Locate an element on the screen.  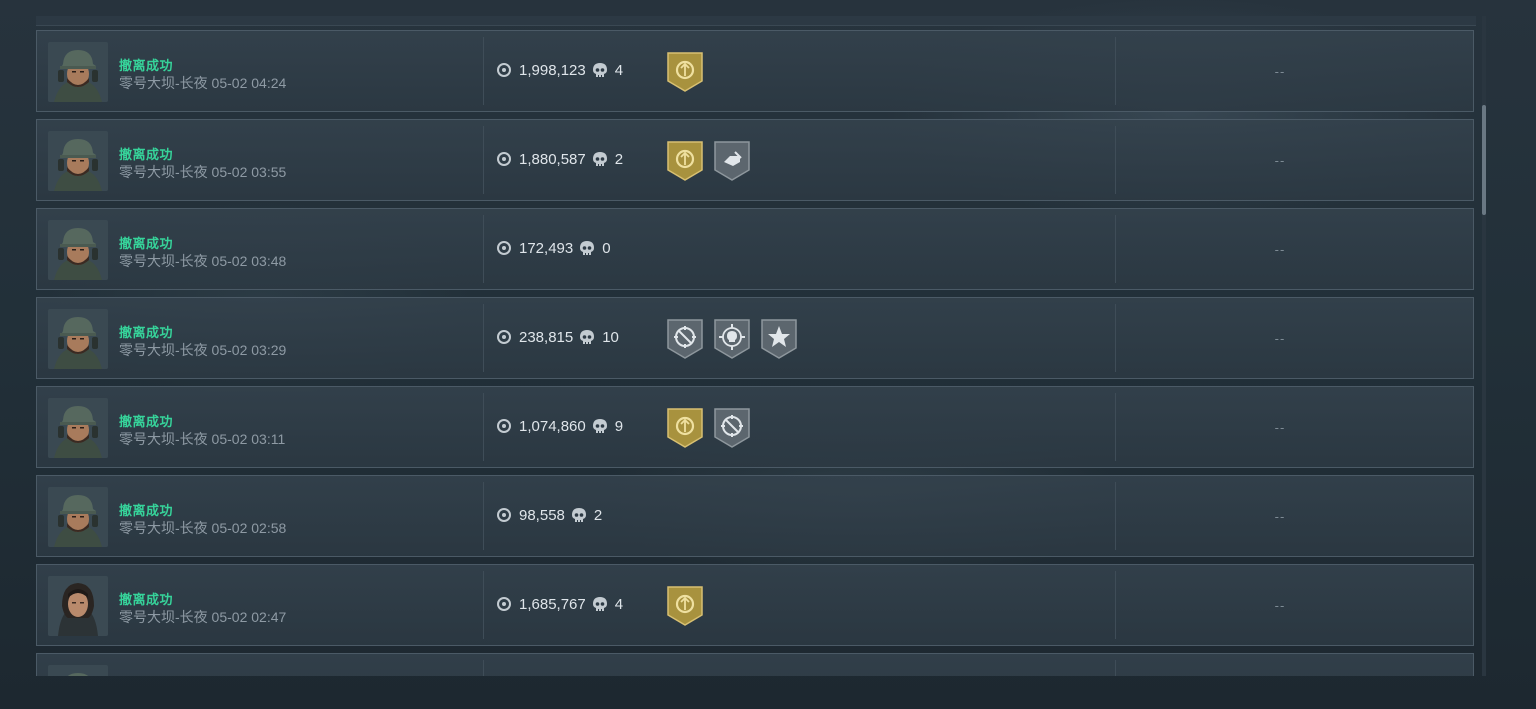
map-and-time: 零号大坝-长夜 05-02 03:29 is located at coordinates (203, 350).